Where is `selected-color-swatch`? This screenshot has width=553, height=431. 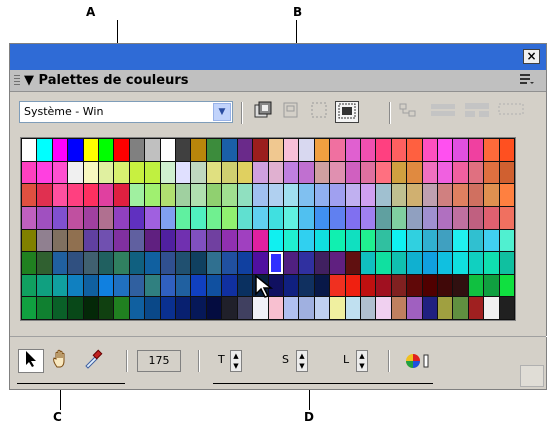
selected-color-swatch is located at coordinates (275, 263).